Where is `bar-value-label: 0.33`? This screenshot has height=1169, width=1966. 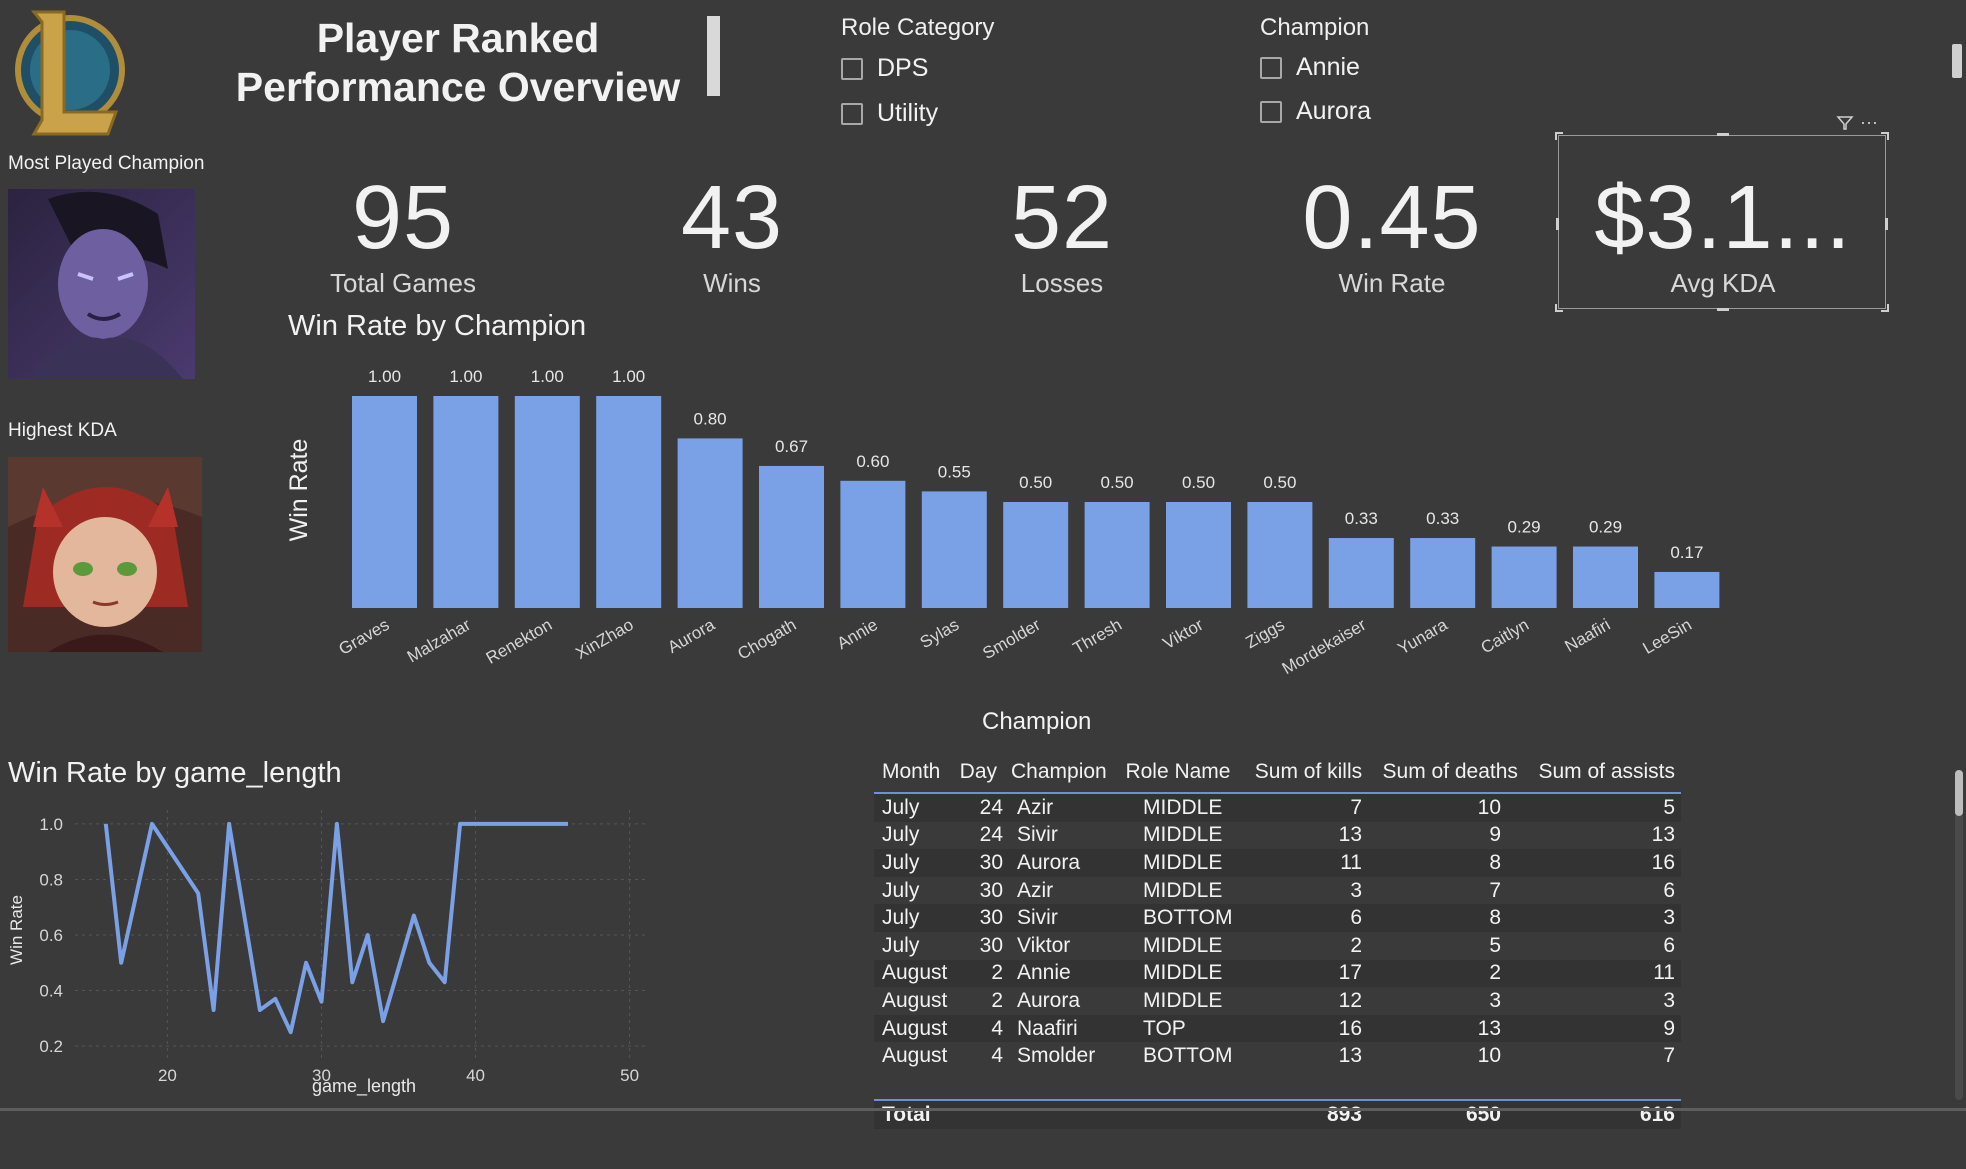 bar-value-label: 0.33 is located at coordinates (1442, 518).